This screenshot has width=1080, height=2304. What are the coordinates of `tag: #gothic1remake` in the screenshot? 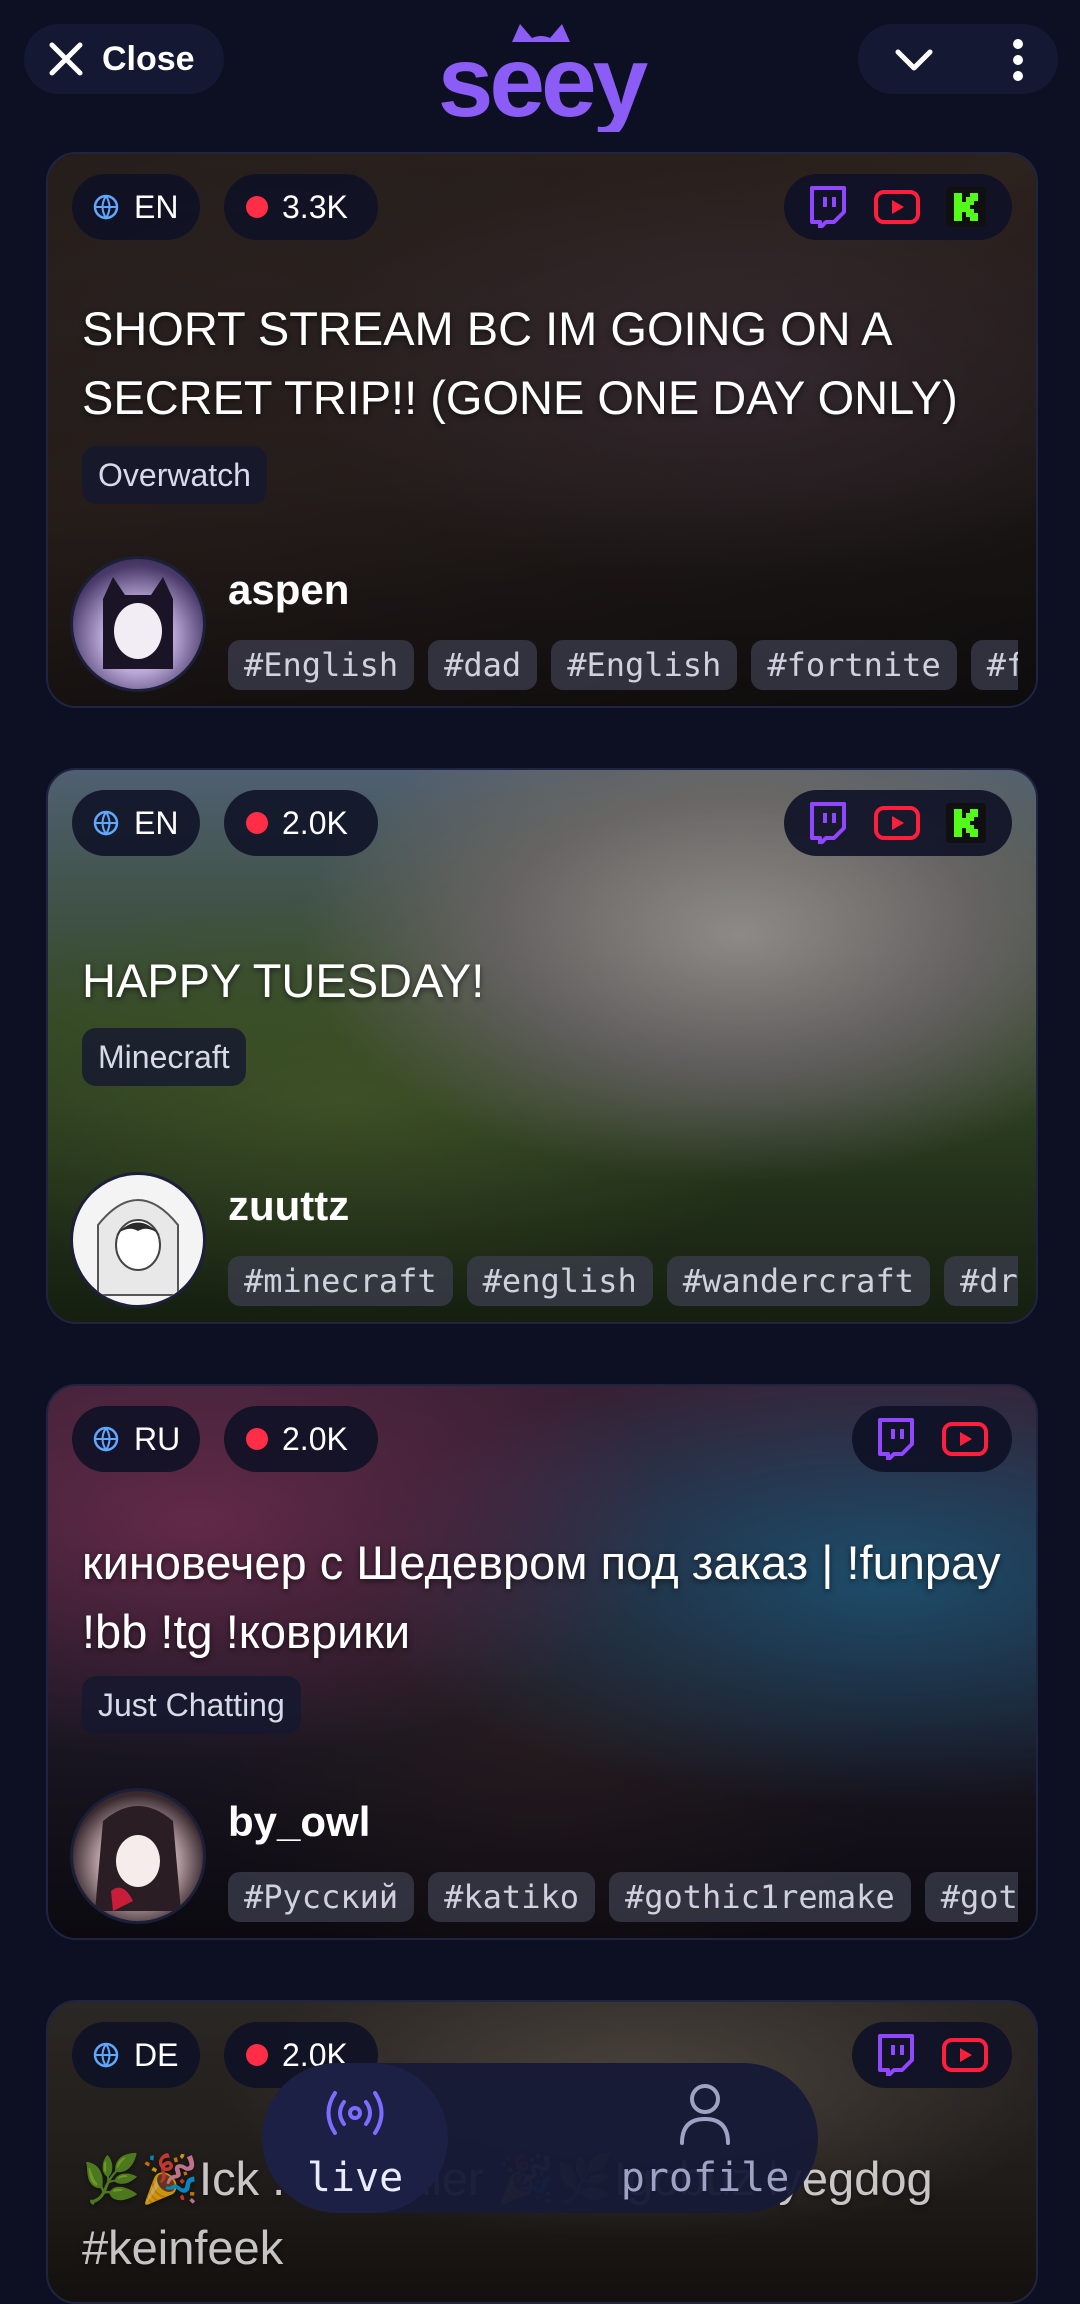 It's located at (759, 1897).